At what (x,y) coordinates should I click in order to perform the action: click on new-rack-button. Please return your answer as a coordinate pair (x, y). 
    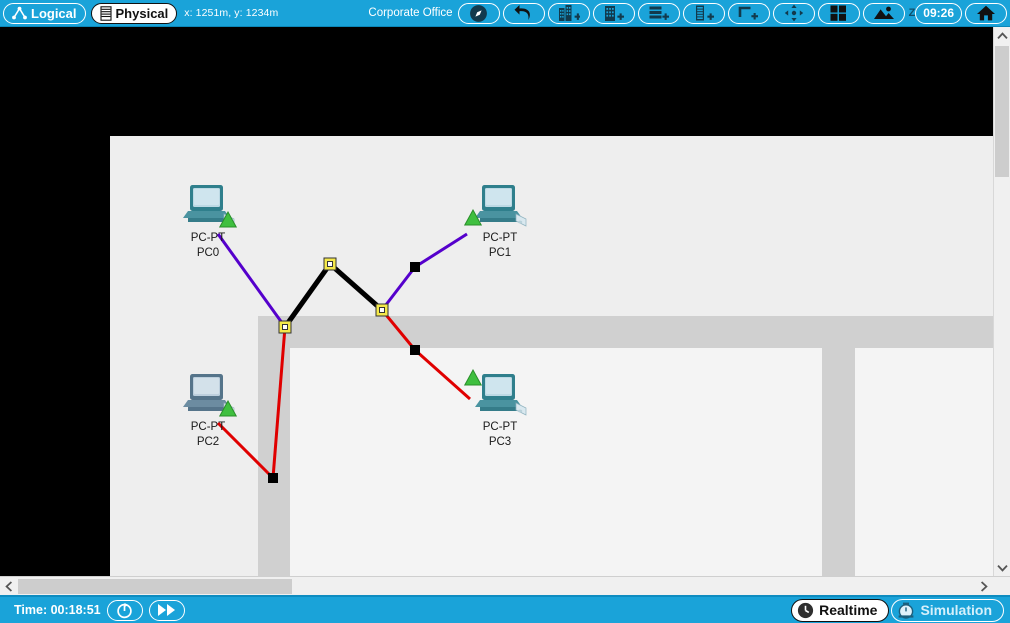
    Looking at the image, I should click on (703, 13).